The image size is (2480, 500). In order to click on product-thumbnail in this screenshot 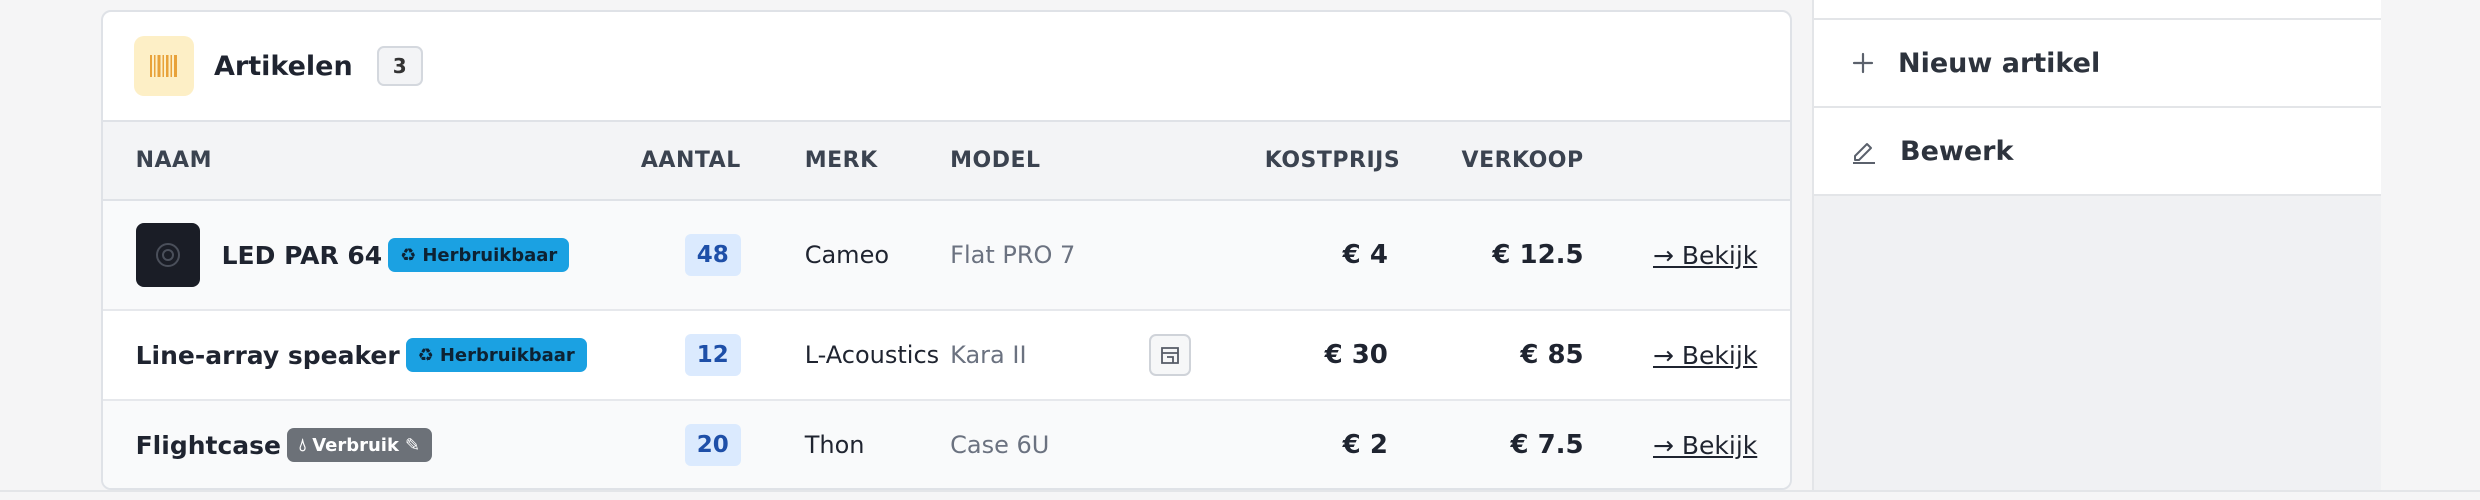, I will do `click(167, 255)`.